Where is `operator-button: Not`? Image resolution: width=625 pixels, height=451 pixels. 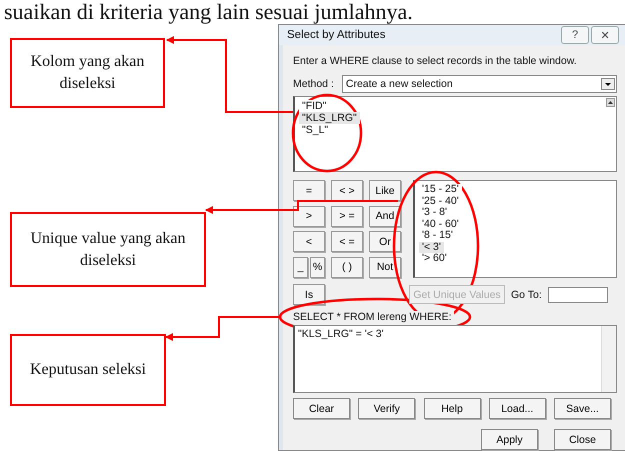 operator-button: Not is located at coordinates (385, 267).